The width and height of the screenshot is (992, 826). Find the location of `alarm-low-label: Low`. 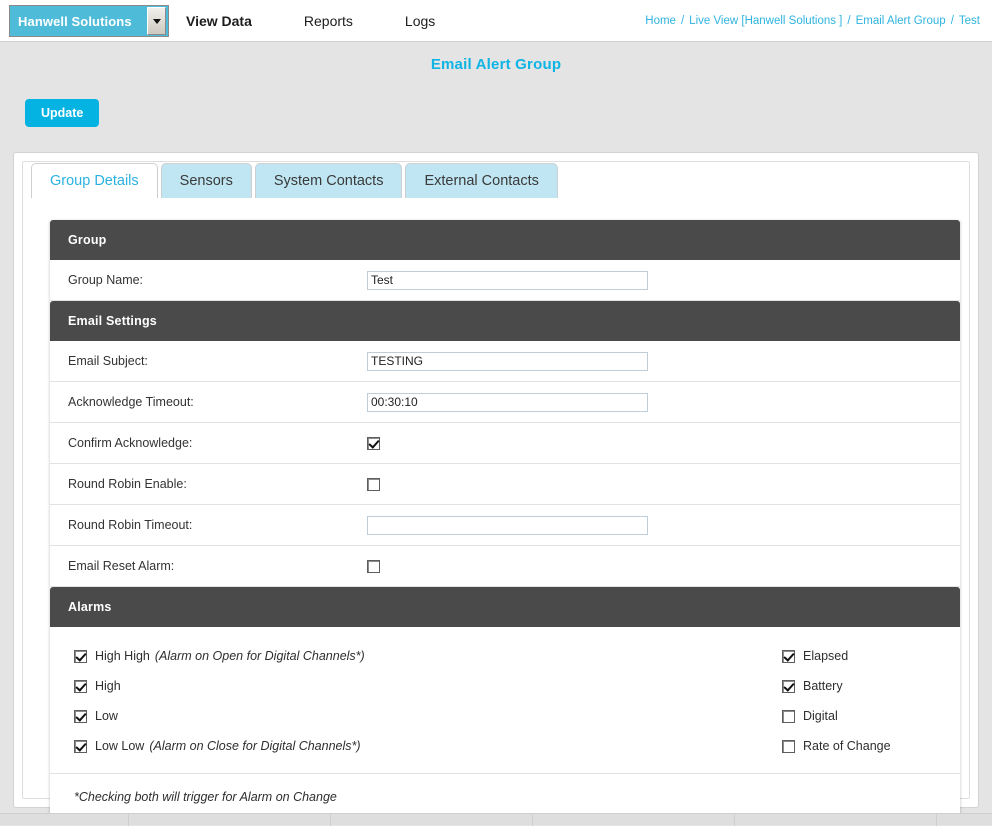

alarm-low-label: Low is located at coordinates (106, 716).